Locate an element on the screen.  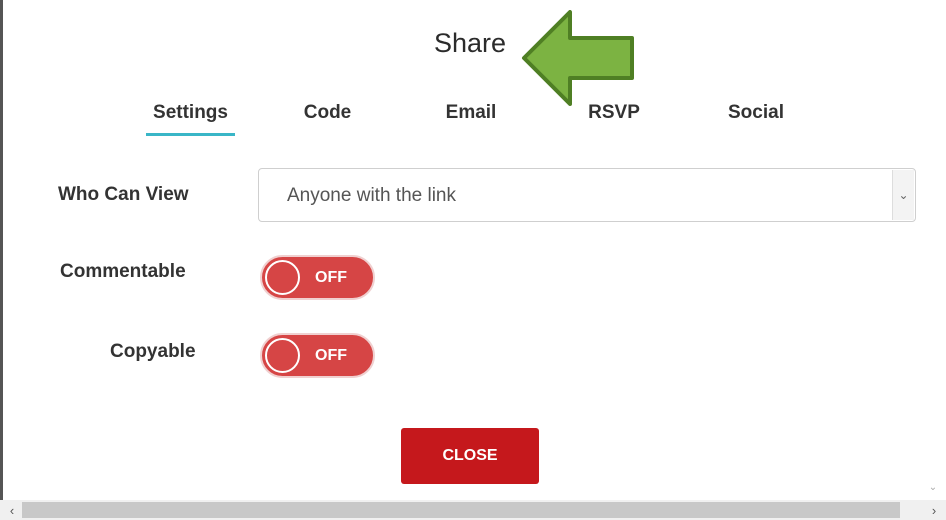
scrollbar-thumb is located at coordinates (461, 510).